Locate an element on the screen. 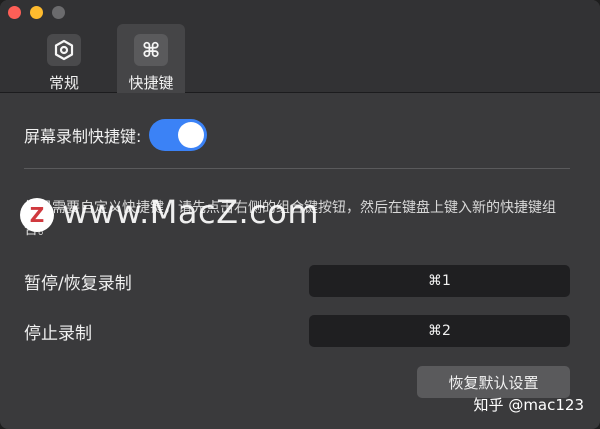  tab-general: 常规 is located at coordinates (64, 58).